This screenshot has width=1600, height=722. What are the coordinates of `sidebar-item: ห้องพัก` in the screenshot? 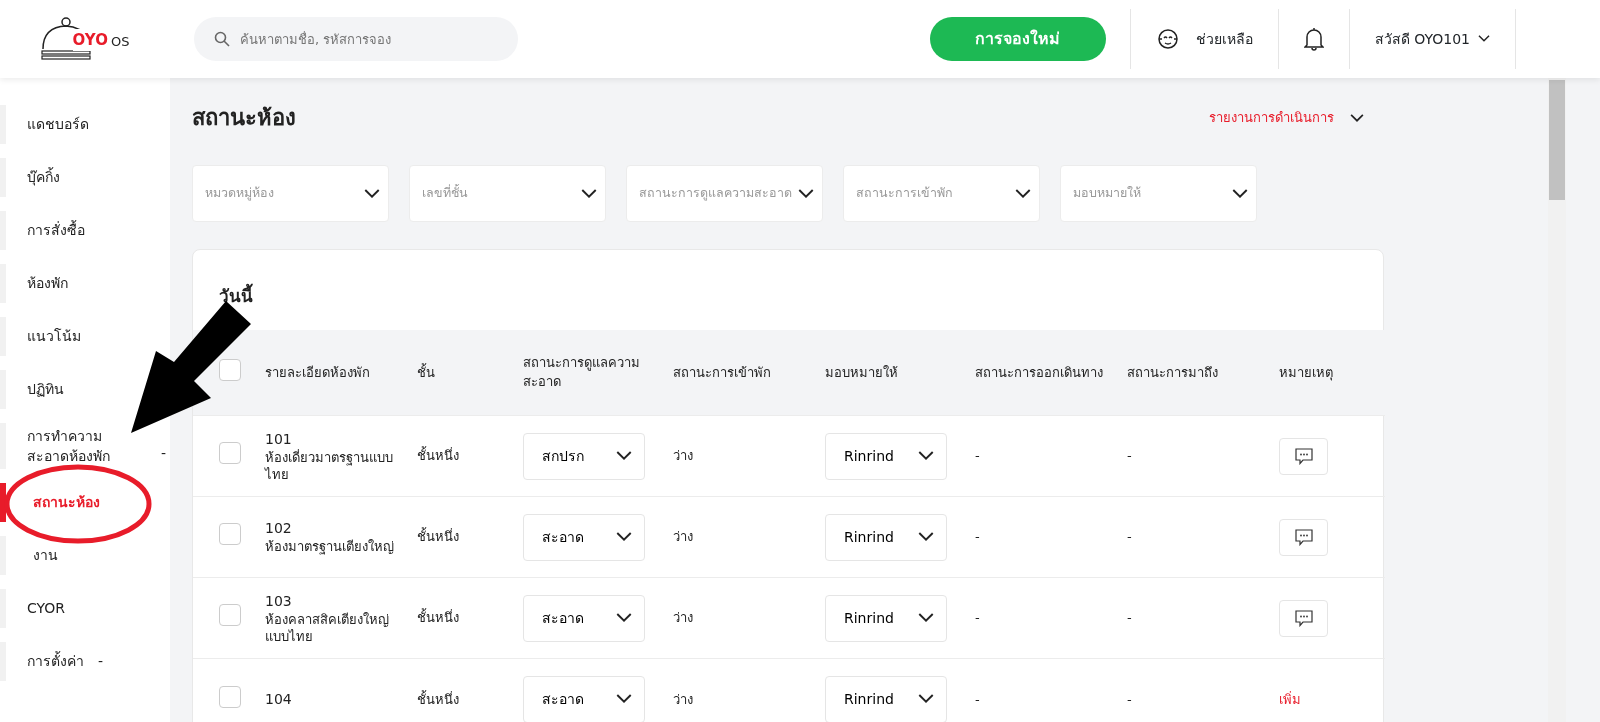 It's located at (34, 283).